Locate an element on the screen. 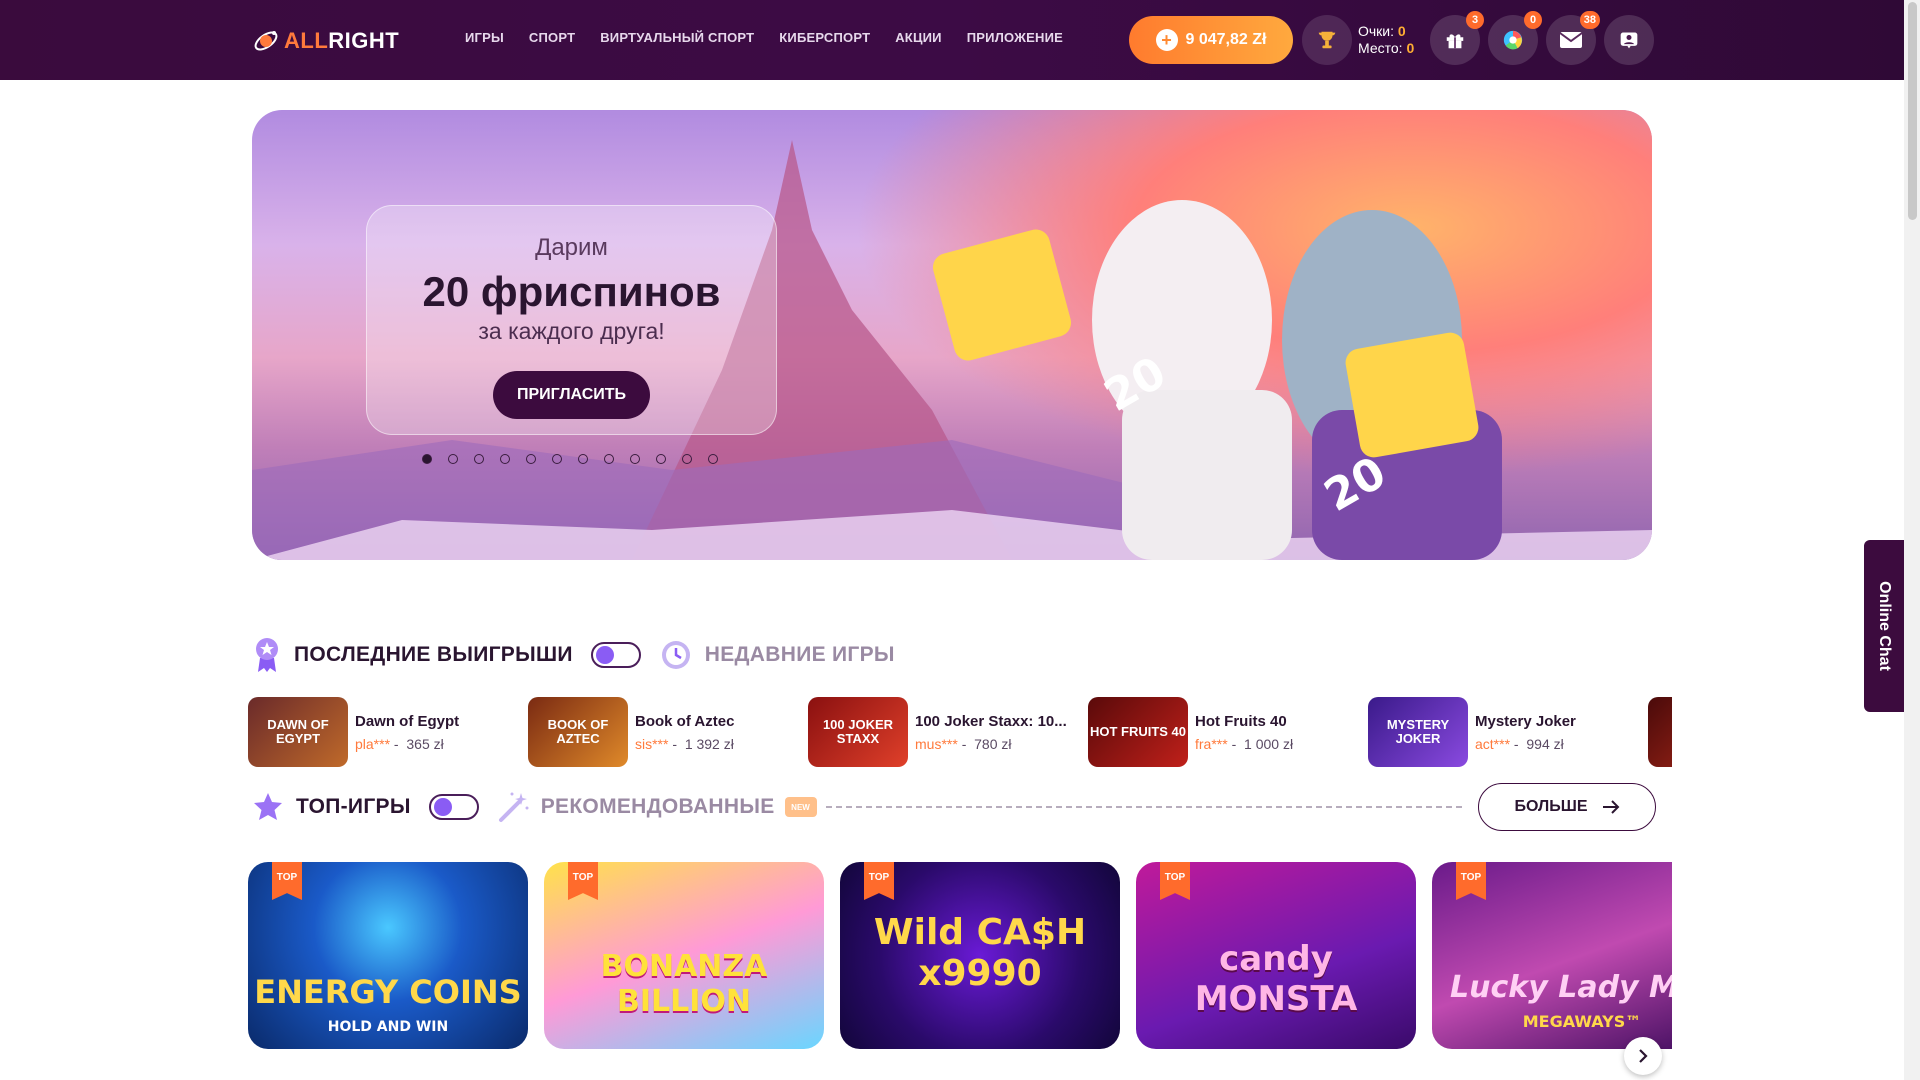  page-scrollbar is located at coordinates (1912, 540).